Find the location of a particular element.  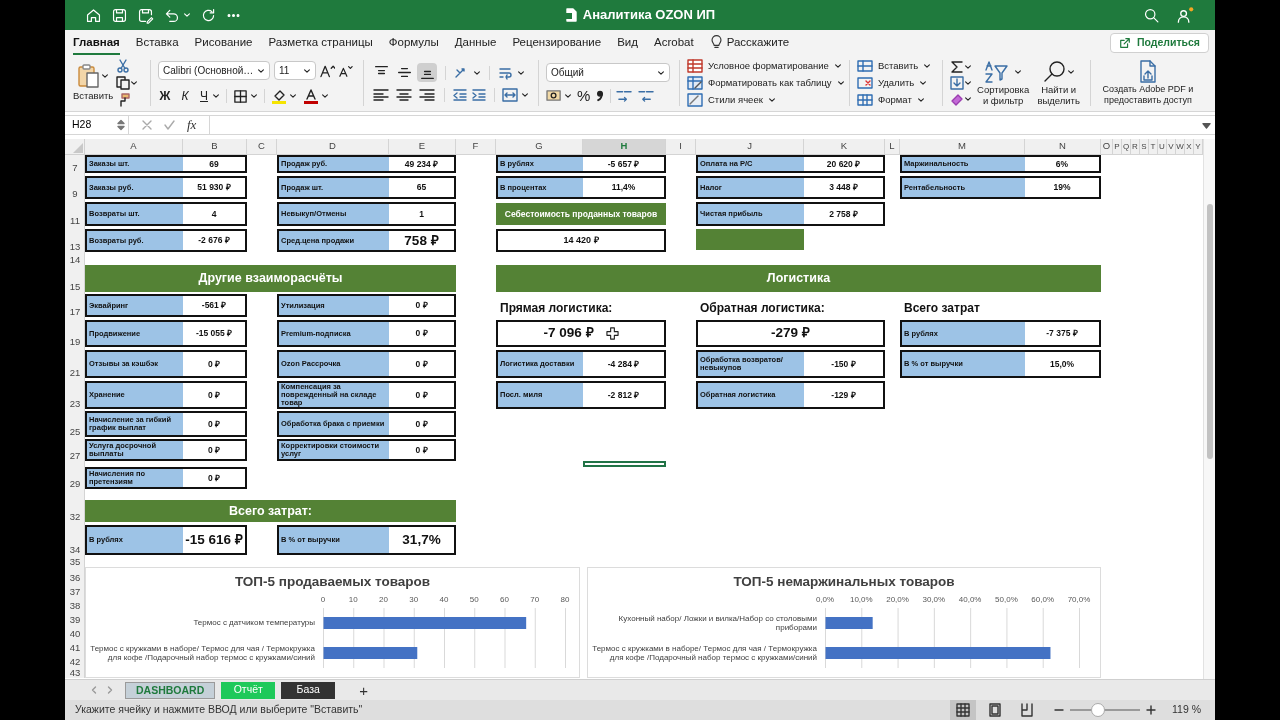

find-select-button: Найти и выделить is located at coordinates (1058, 83).